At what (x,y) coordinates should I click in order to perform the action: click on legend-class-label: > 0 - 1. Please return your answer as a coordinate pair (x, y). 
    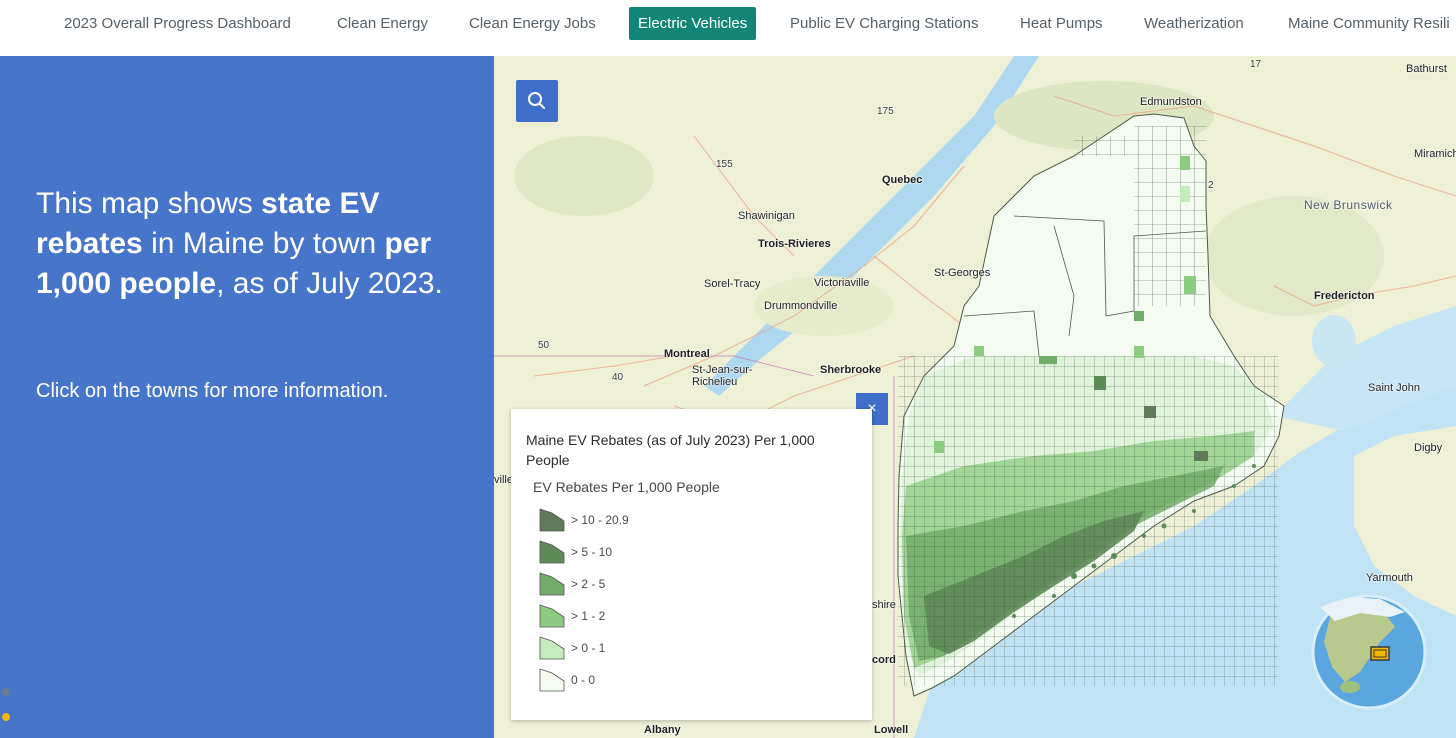
    Looking at the image, I should click on (588, 648).